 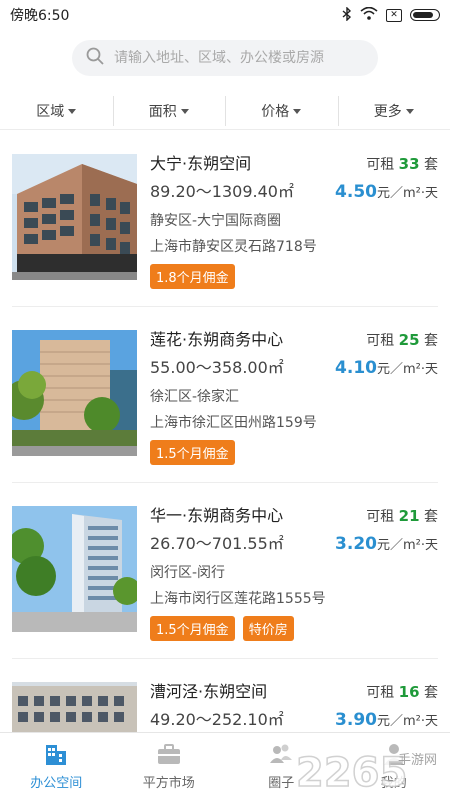 I want to click on tag-list: 1.5个月佣金, so click(x=294, y=452).